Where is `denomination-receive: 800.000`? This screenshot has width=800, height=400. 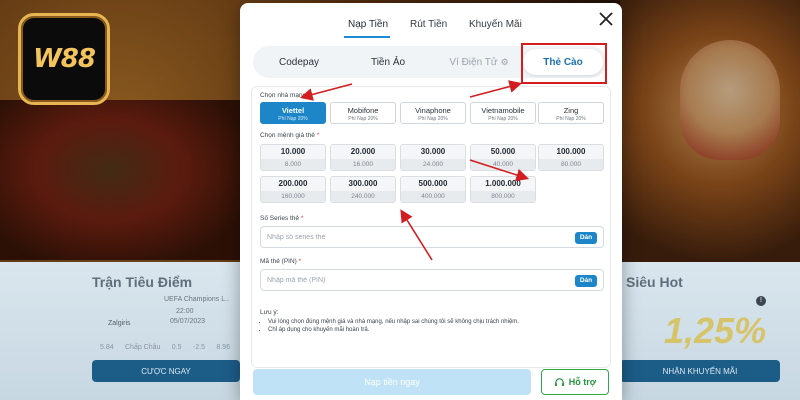
denomination-receive: 800.000 is located at coordinates (503, 196).